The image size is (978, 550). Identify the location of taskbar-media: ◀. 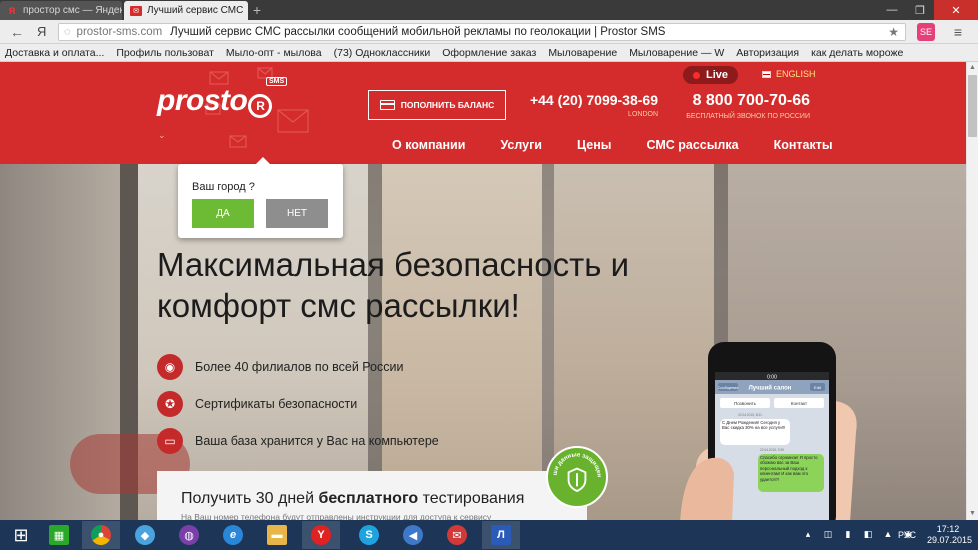
(413, 535).